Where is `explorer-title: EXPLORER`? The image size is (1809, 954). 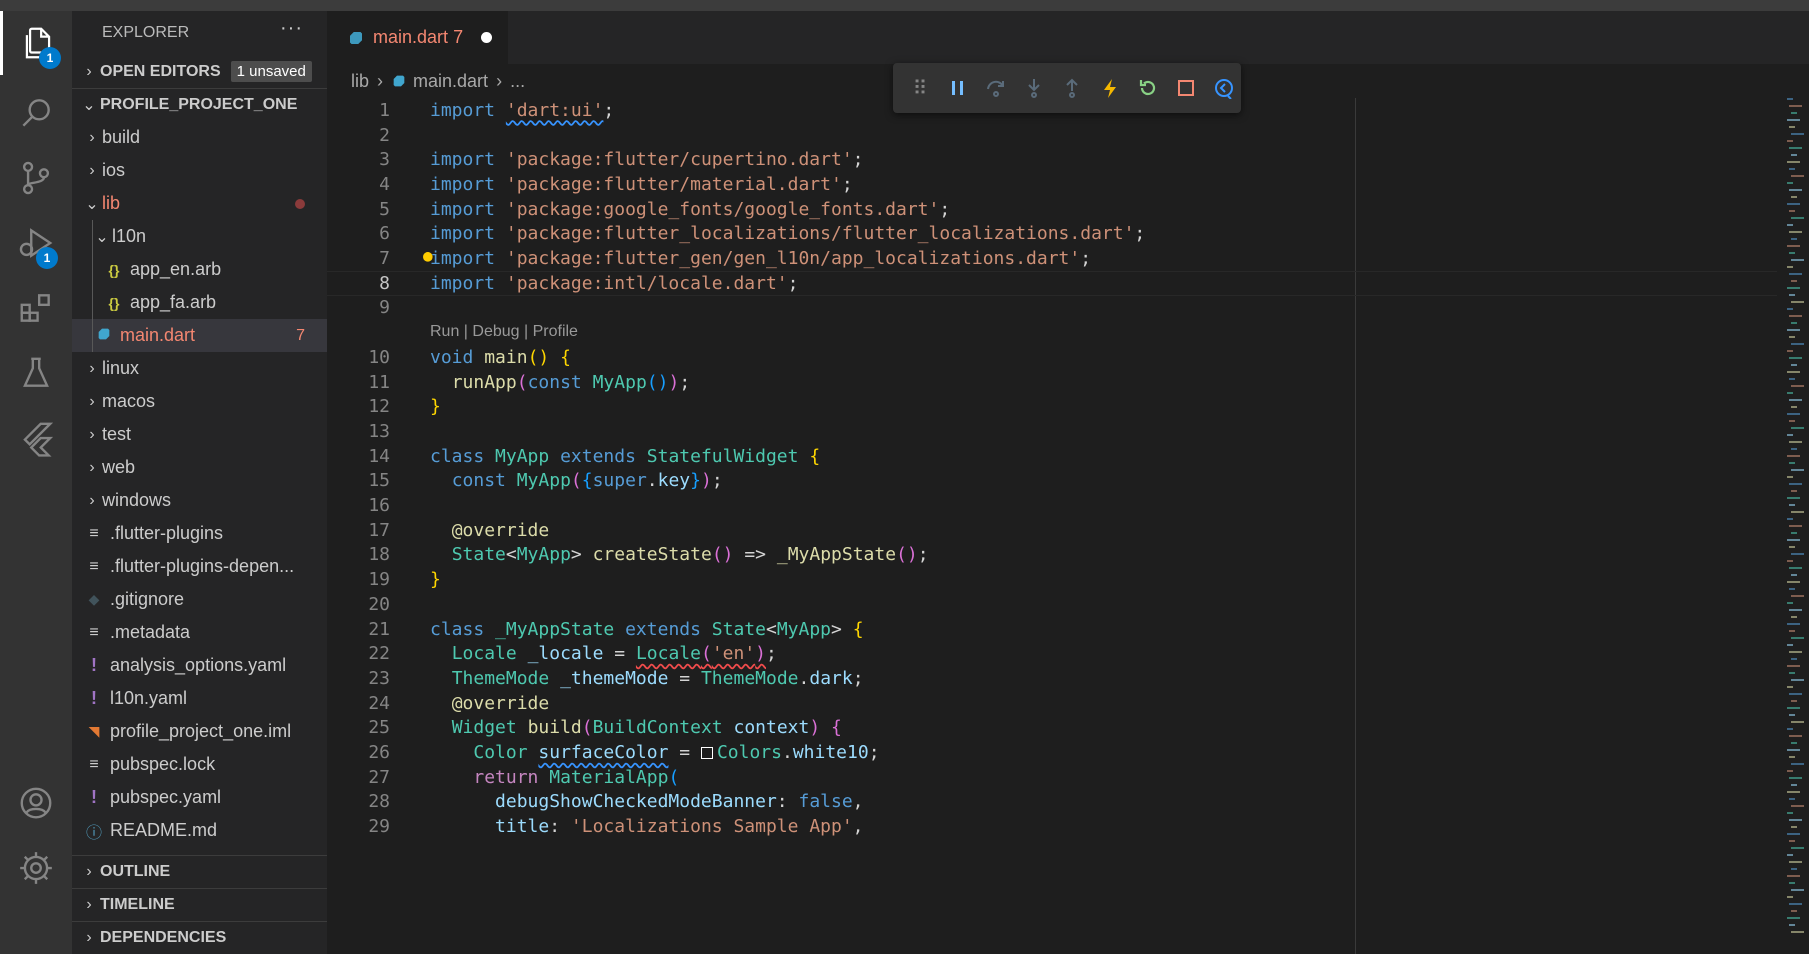
explorer-title: EXPLORER is located at coordinates (146, 32).